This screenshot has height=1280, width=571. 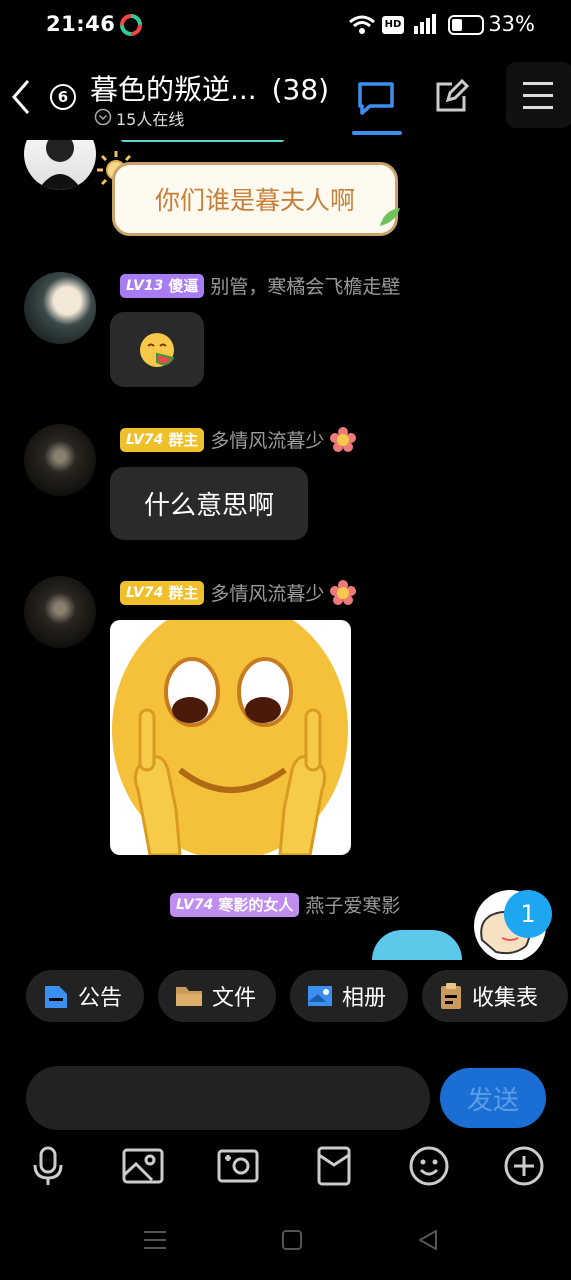 I want to click on camera-icon, so click(x=238, y=1166).